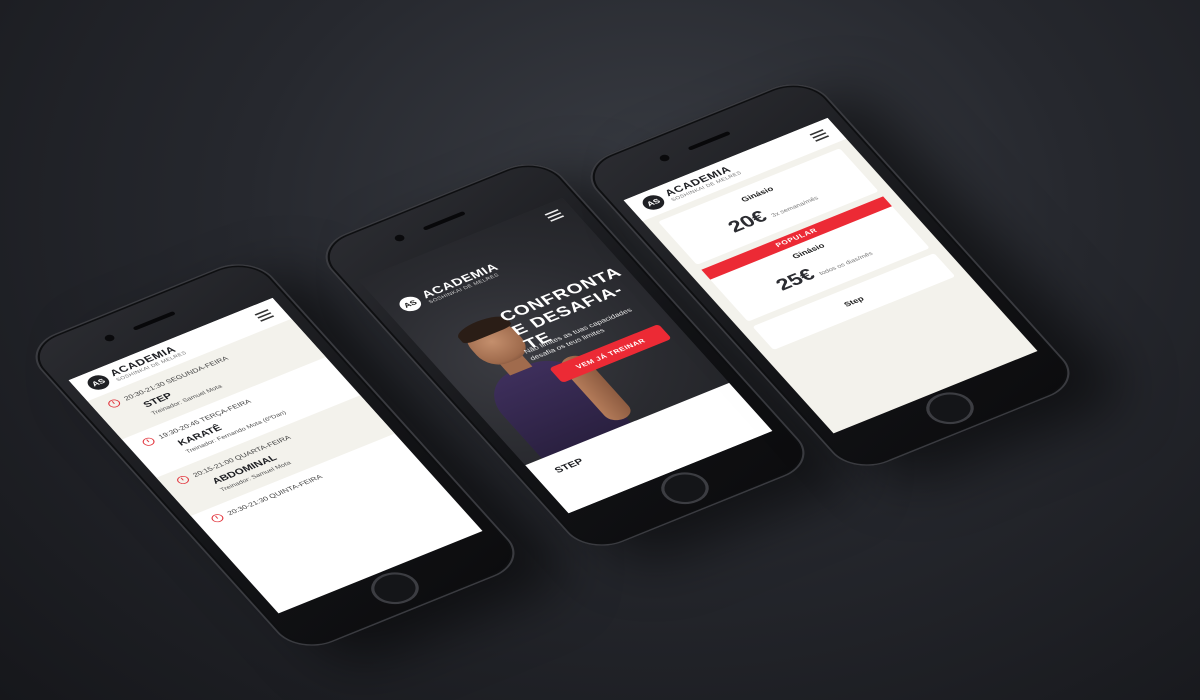 This screenshot has width=1200, height=700. I want to click on section-peek-title: STEP, so click(569, 466).